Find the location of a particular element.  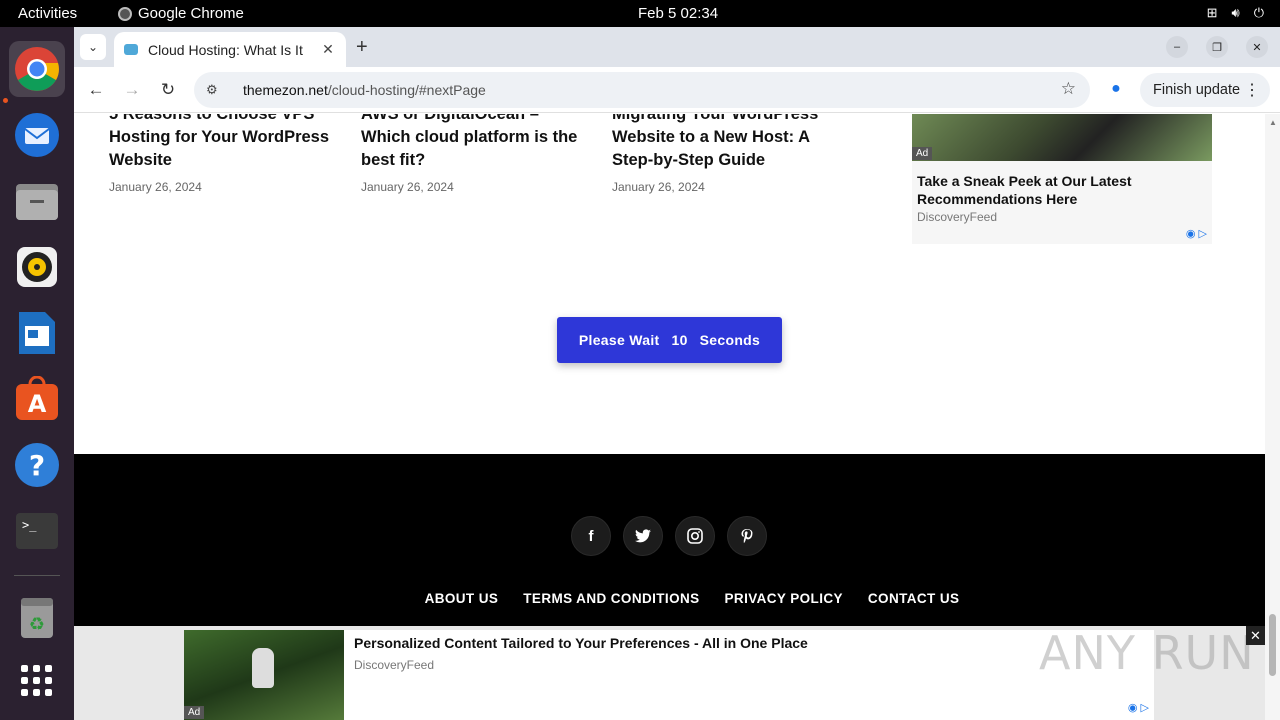

tab-title: Cloud Hosting: What Is It is located at coordinates (225, 49).